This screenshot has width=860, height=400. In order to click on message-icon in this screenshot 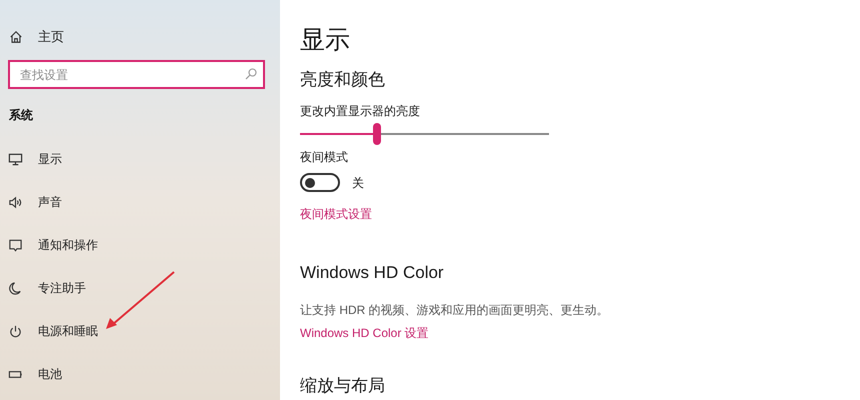, I will do `click(15, 245)`.